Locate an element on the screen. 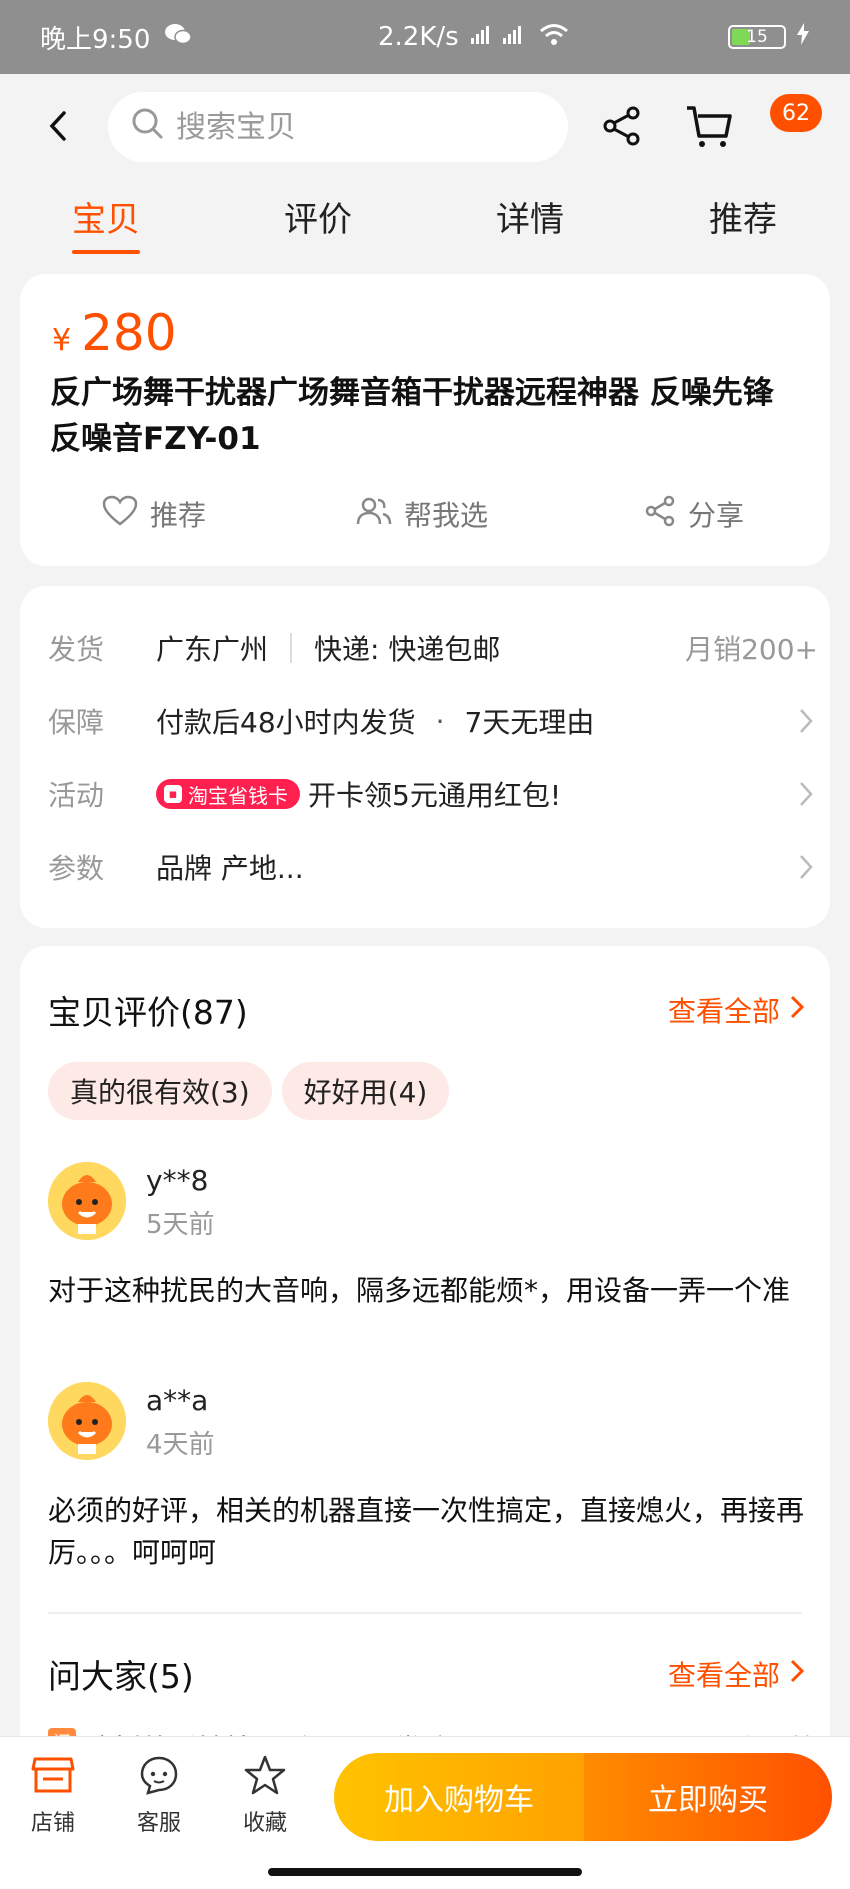 The width and height of the screenshot is (850, 1889). guarantee-item: 7天无理由 is located at coordinates (529, 722).